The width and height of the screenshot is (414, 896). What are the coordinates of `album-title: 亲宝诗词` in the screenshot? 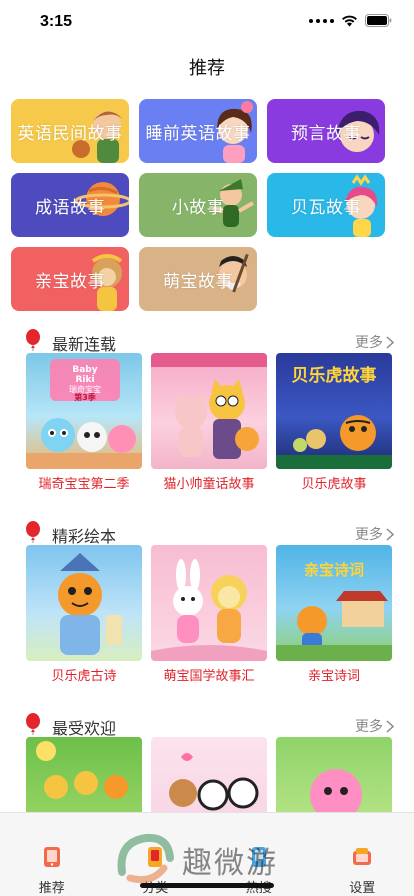 It's located at (333, 675).